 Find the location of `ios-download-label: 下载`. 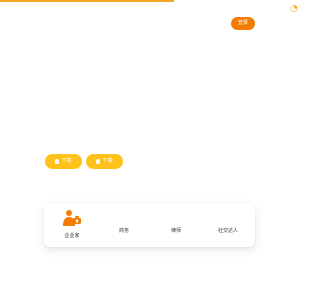

ios-download-label: 下载 is located at coordinates (107, 161).